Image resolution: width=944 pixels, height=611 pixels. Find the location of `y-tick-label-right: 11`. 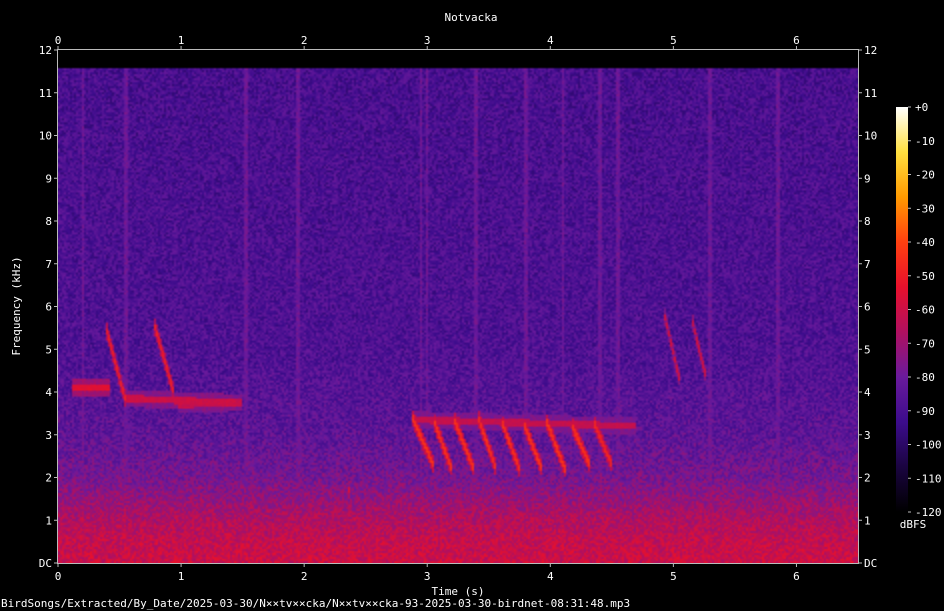

y-tick-label-right: 11 is located at coordinates (870, 93).